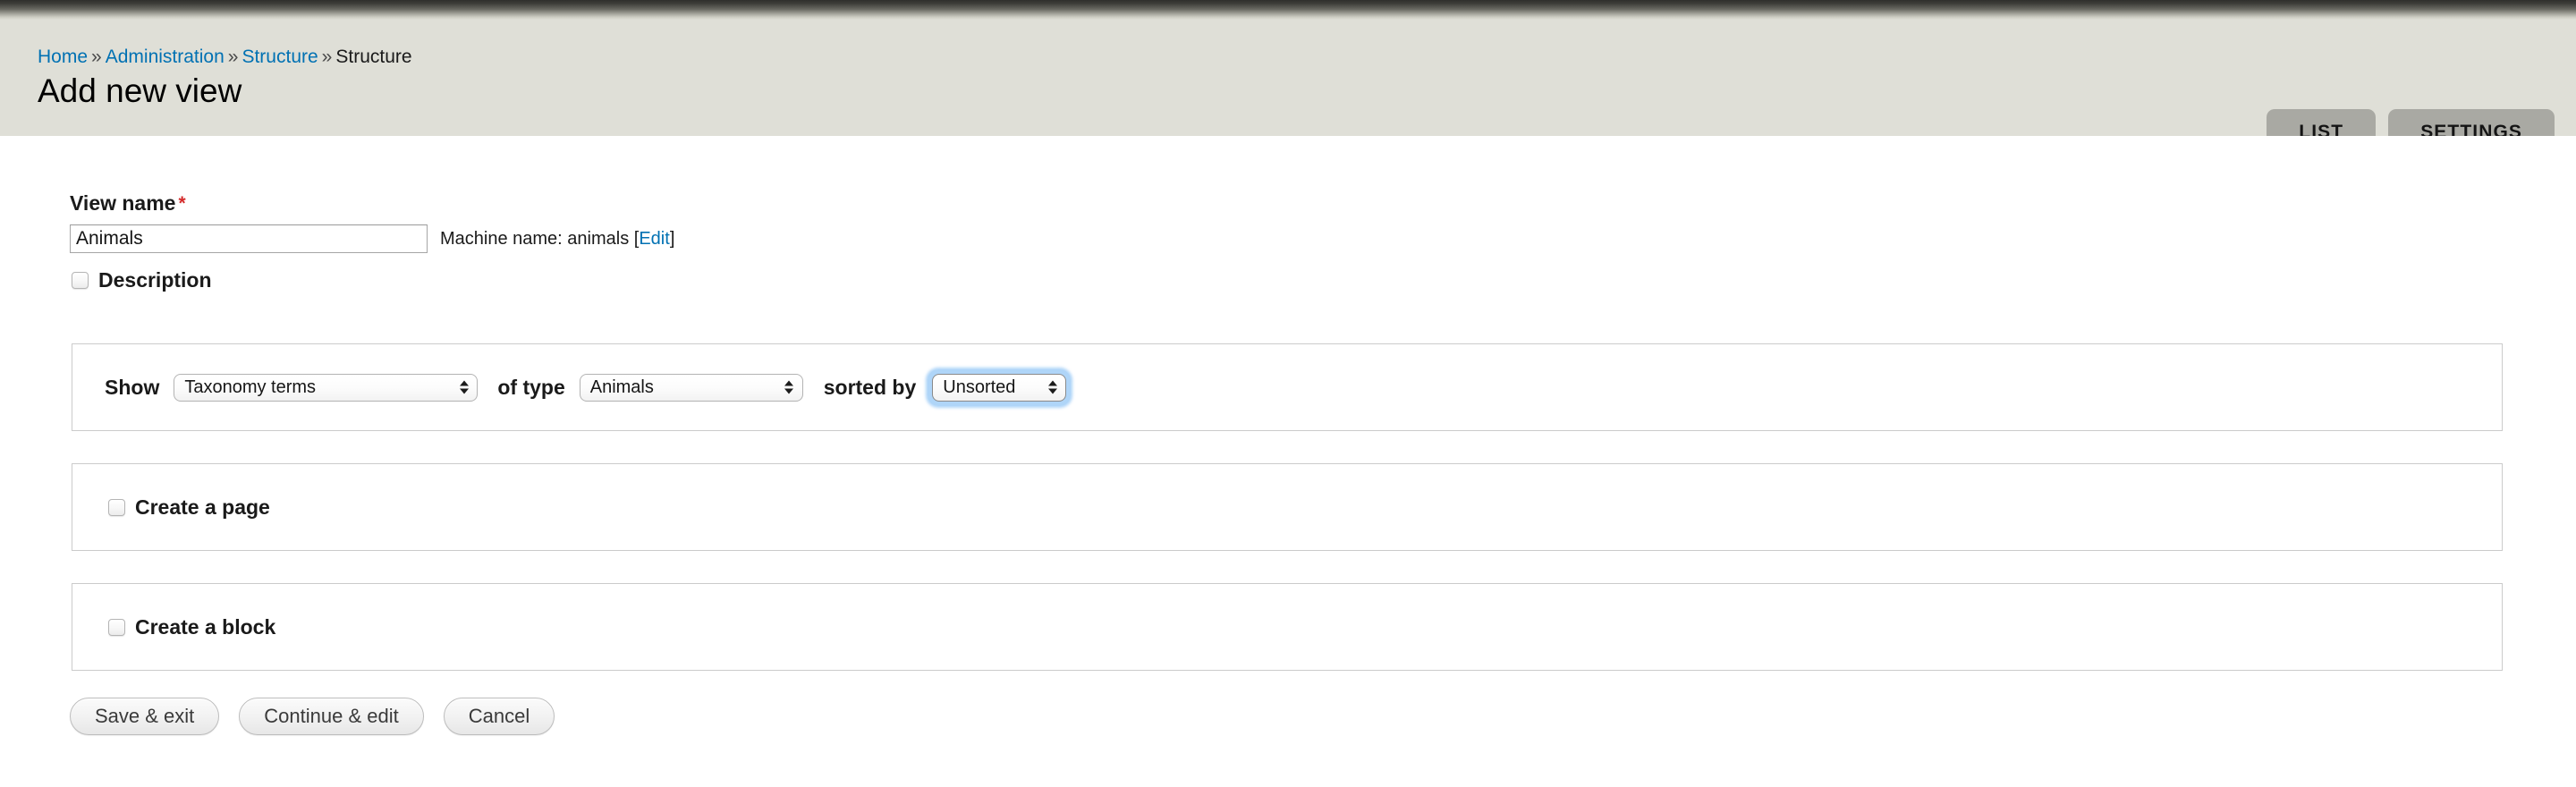  What do you see at coordinates (1287, 627) in the screenshot?
I see `create-block-panel: Create a block` at bounding box center [1287, 627].